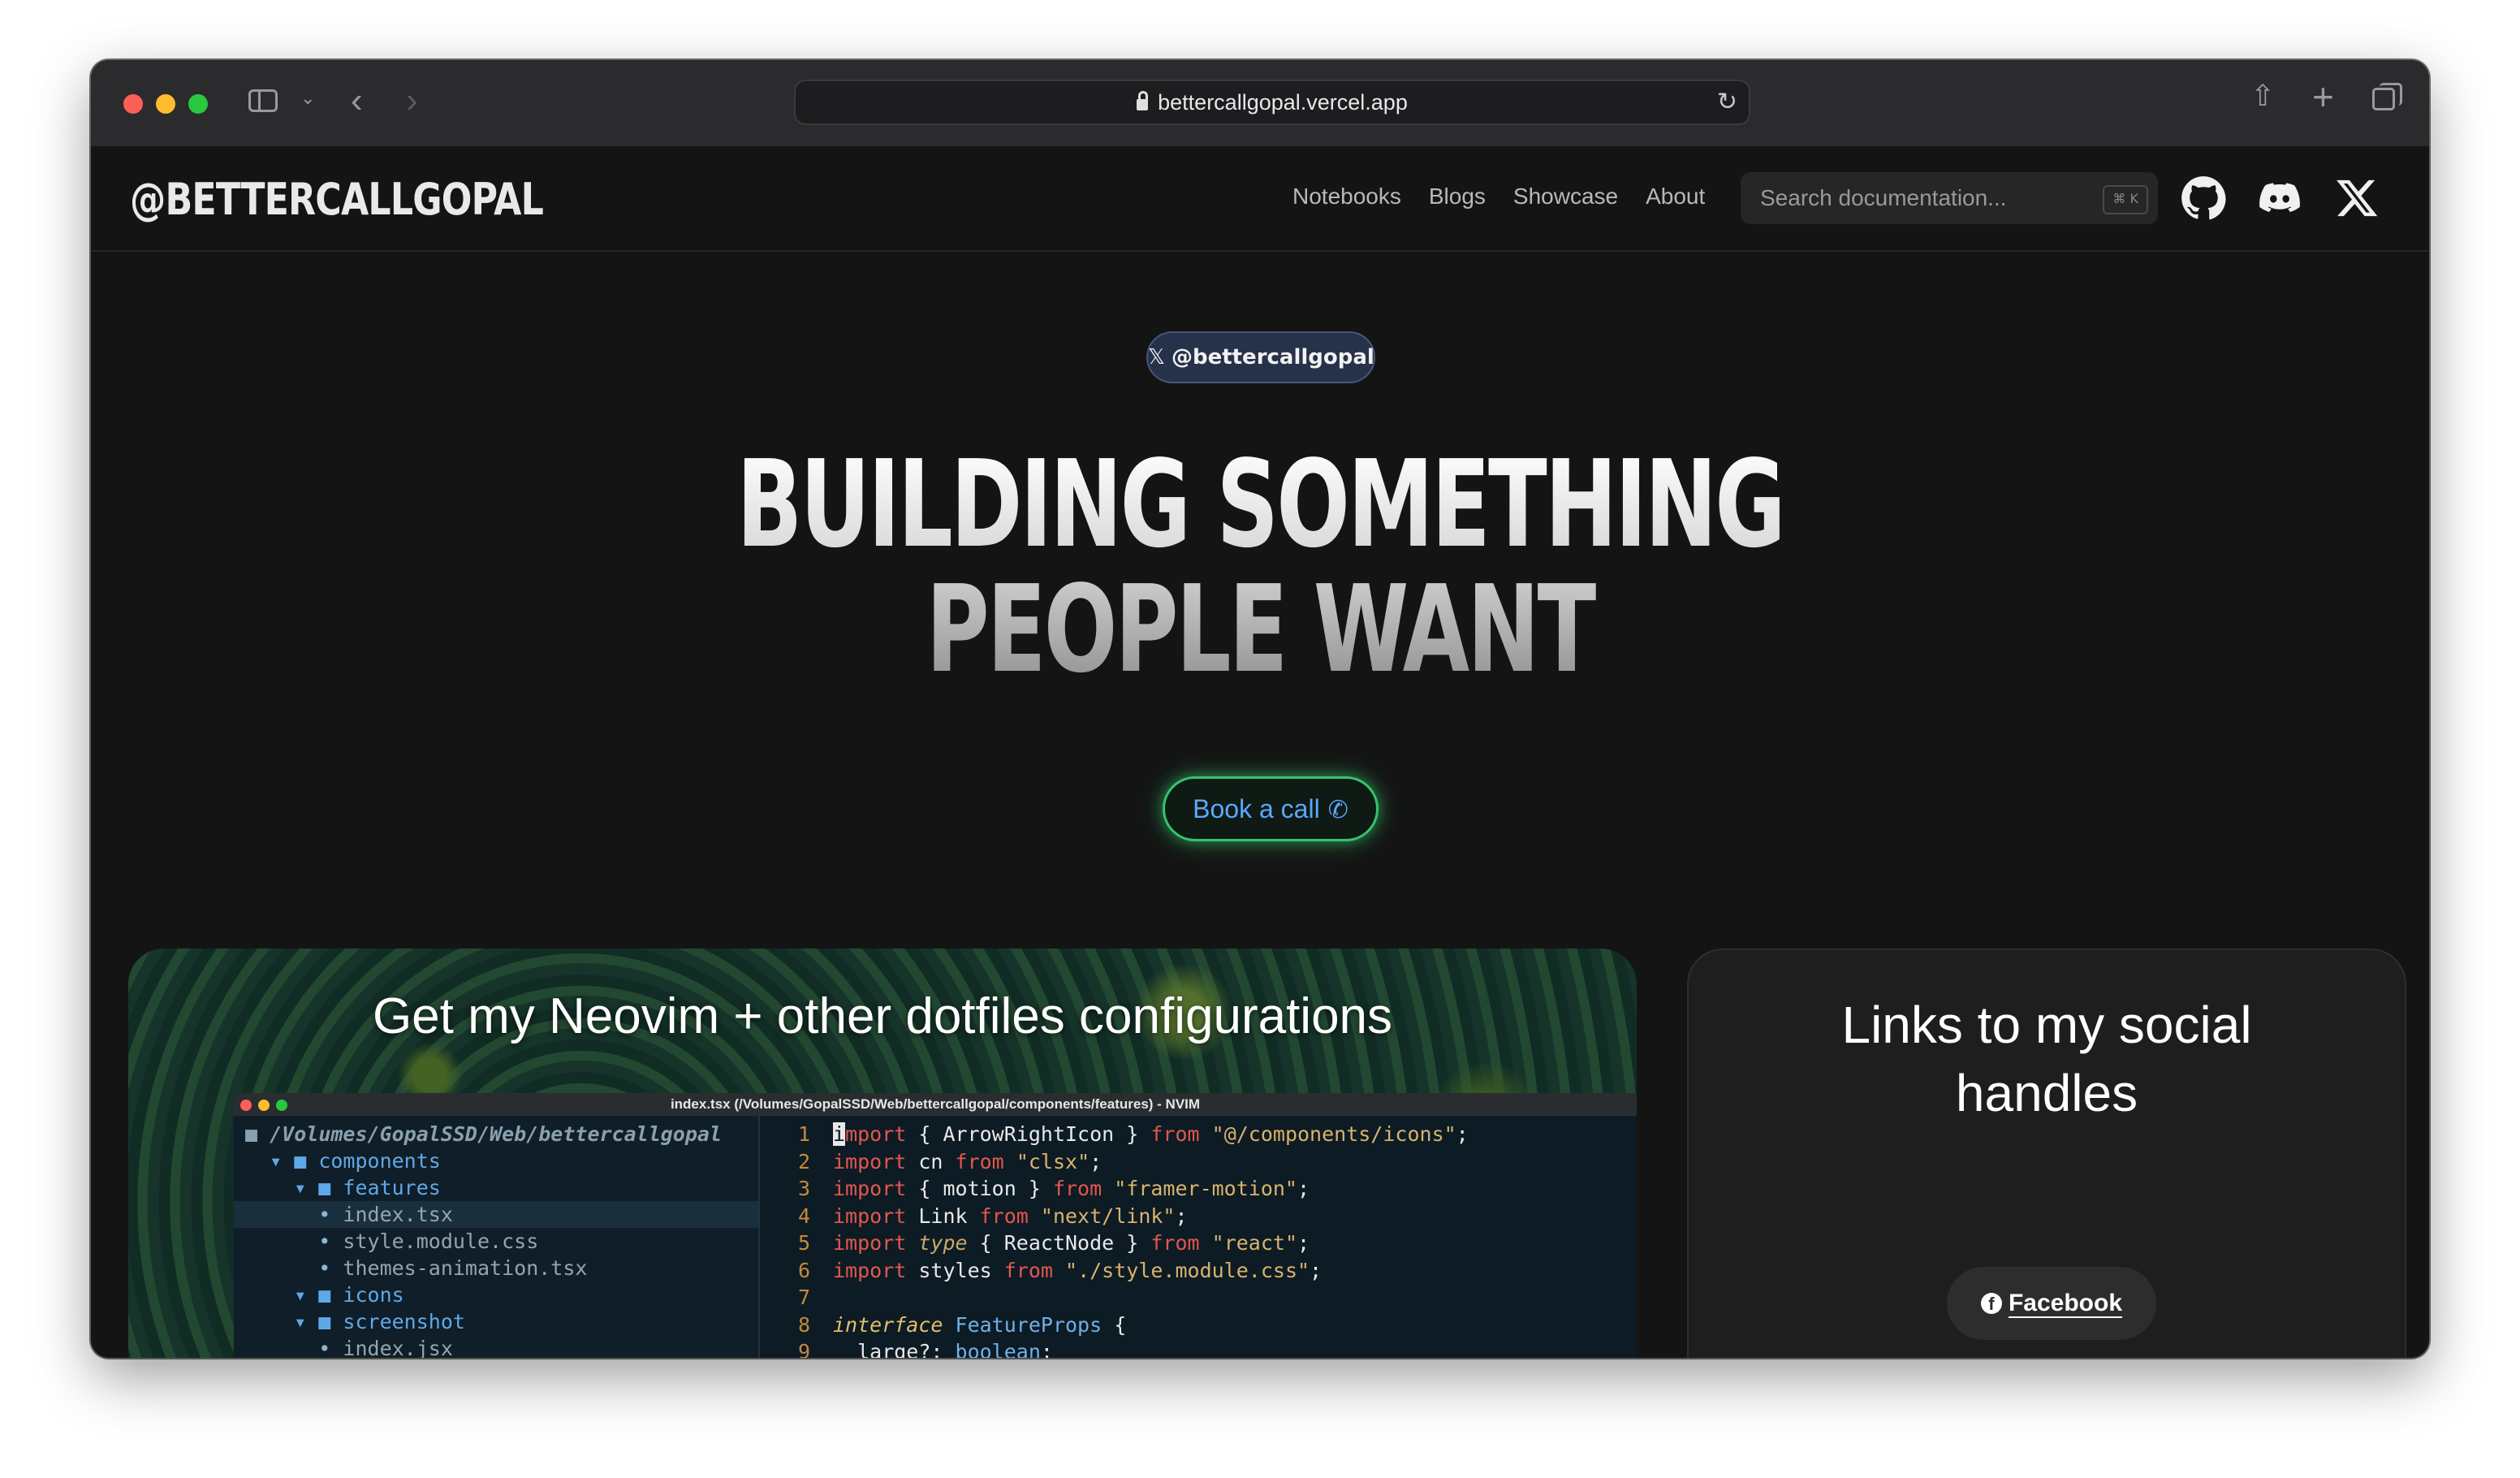  What do you see at coordinates (1676, 197) in the screenshot?
I see `nav-about: About` at bounding box center [1676, 197].